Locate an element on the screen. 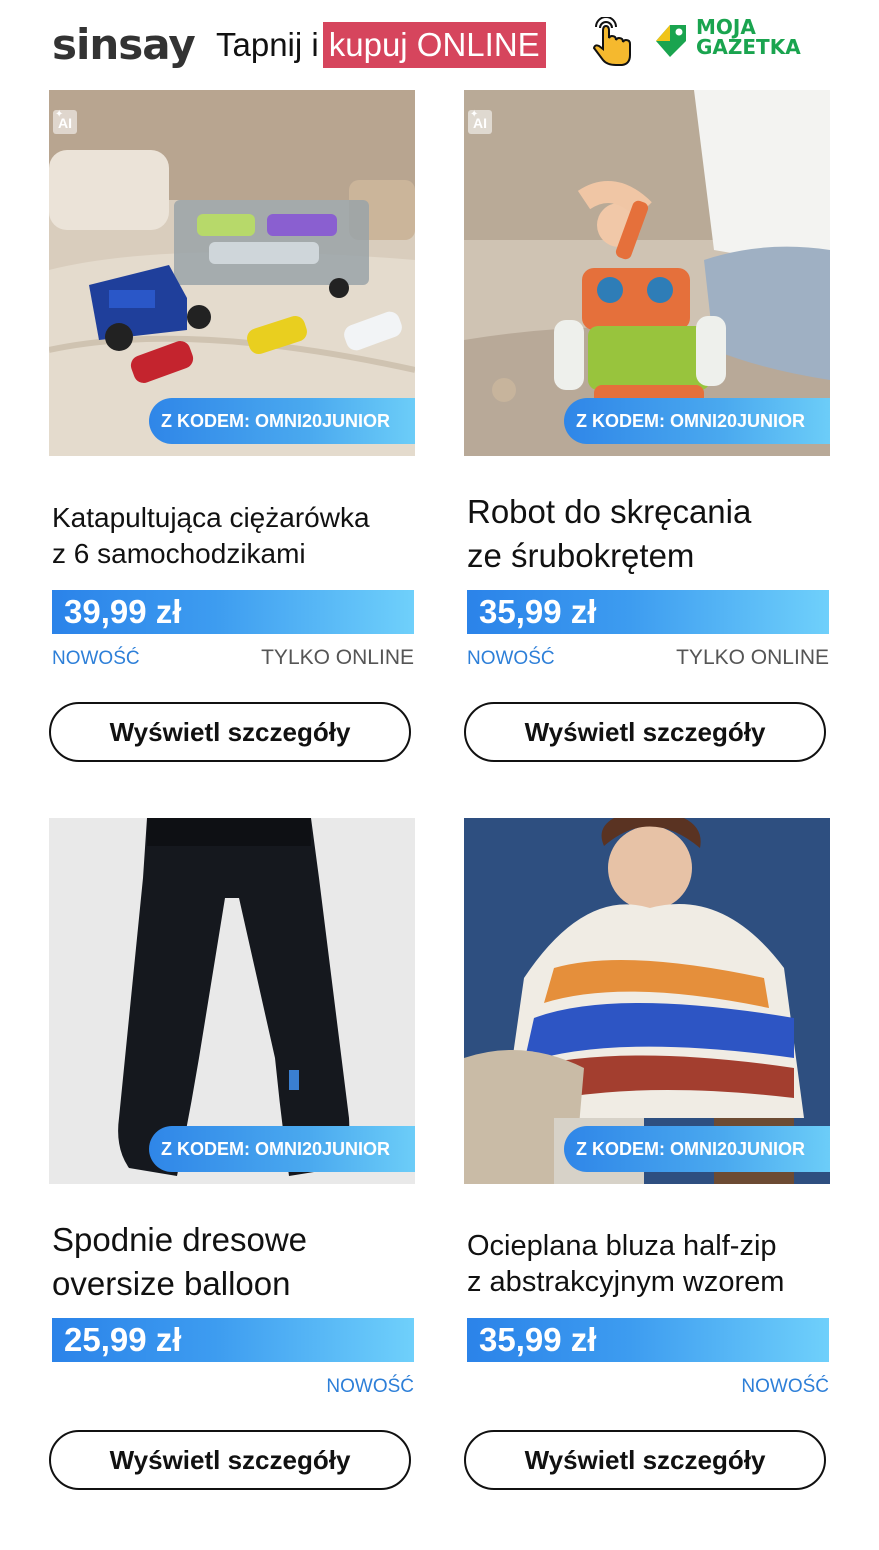 Image resolution: width=879 pixels, height=1550 pixels. tap-hand-icon is located at coordinates (611, 41).